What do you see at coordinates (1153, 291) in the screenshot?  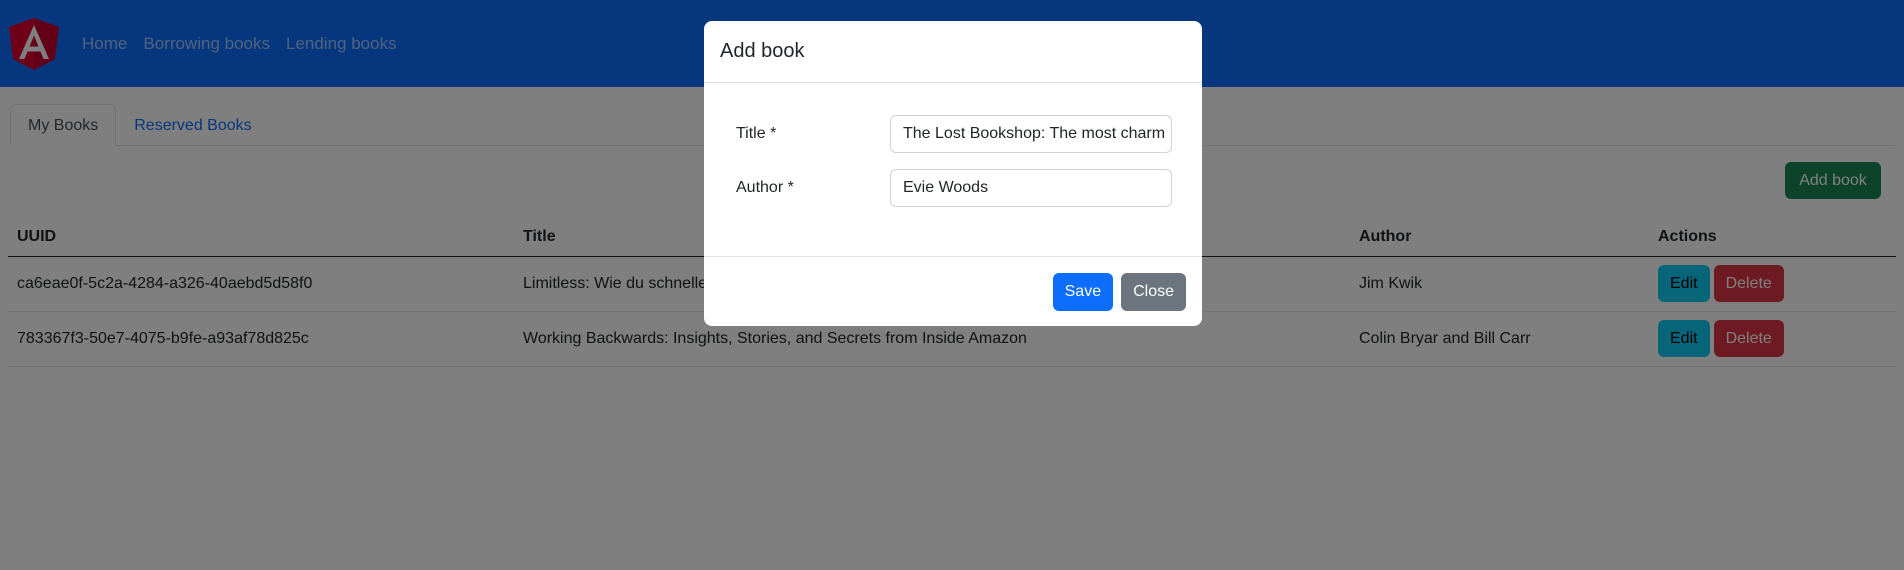 I see `close-button: Close` at bounding box center [1153, 291].